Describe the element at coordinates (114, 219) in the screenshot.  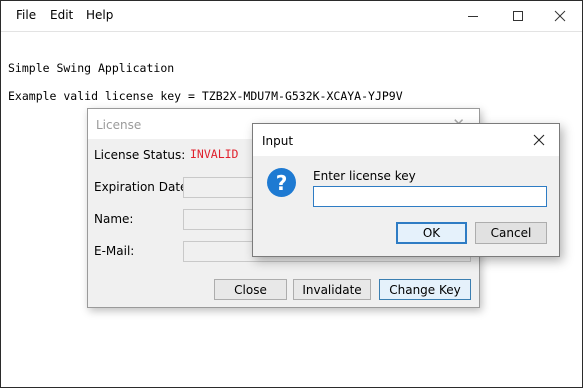
I see `name-label: Name:` at that location.